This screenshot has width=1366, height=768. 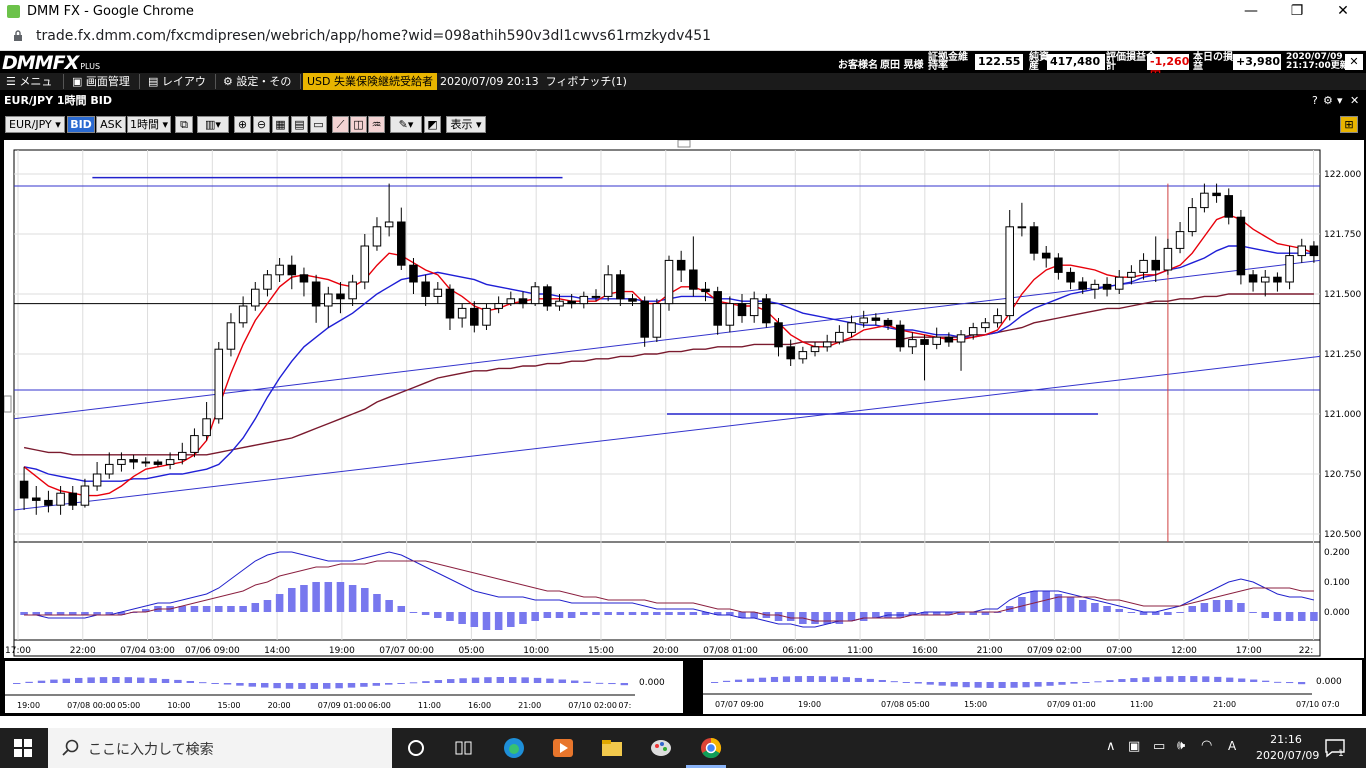 I want to click on chevron-down-icon: ▾, so click(x=1340, y=100).